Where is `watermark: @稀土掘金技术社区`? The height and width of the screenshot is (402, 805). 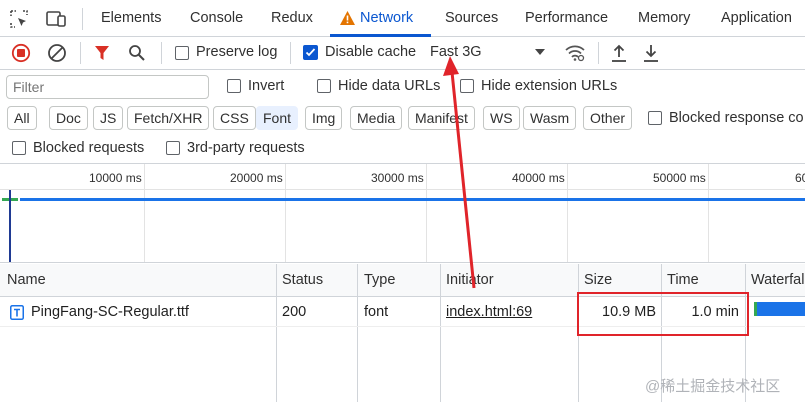 watermark: @稀土掘金技术社区 is located at coordinates (713, 386).